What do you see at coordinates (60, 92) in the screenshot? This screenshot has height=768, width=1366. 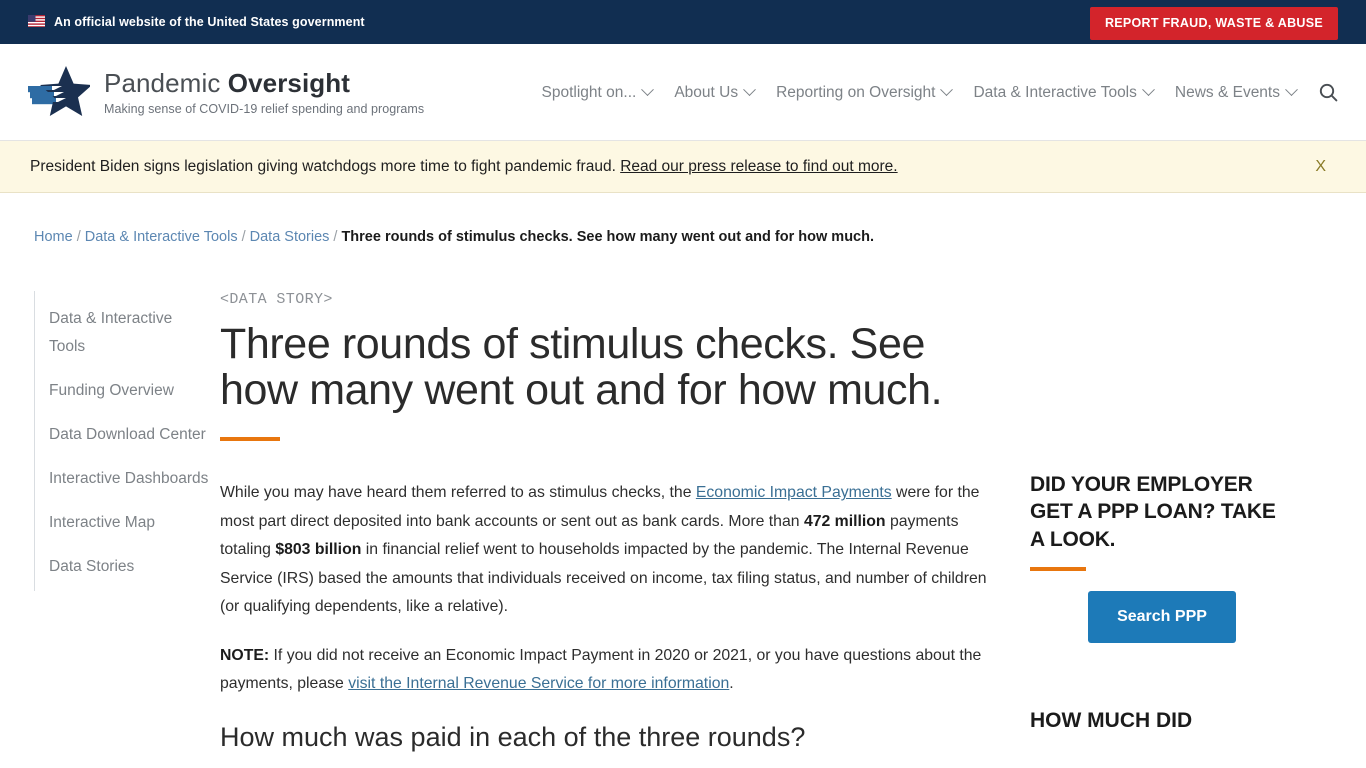 I see `pandemic-oversight-star-logo-icon` at bounding box center [60, 92].